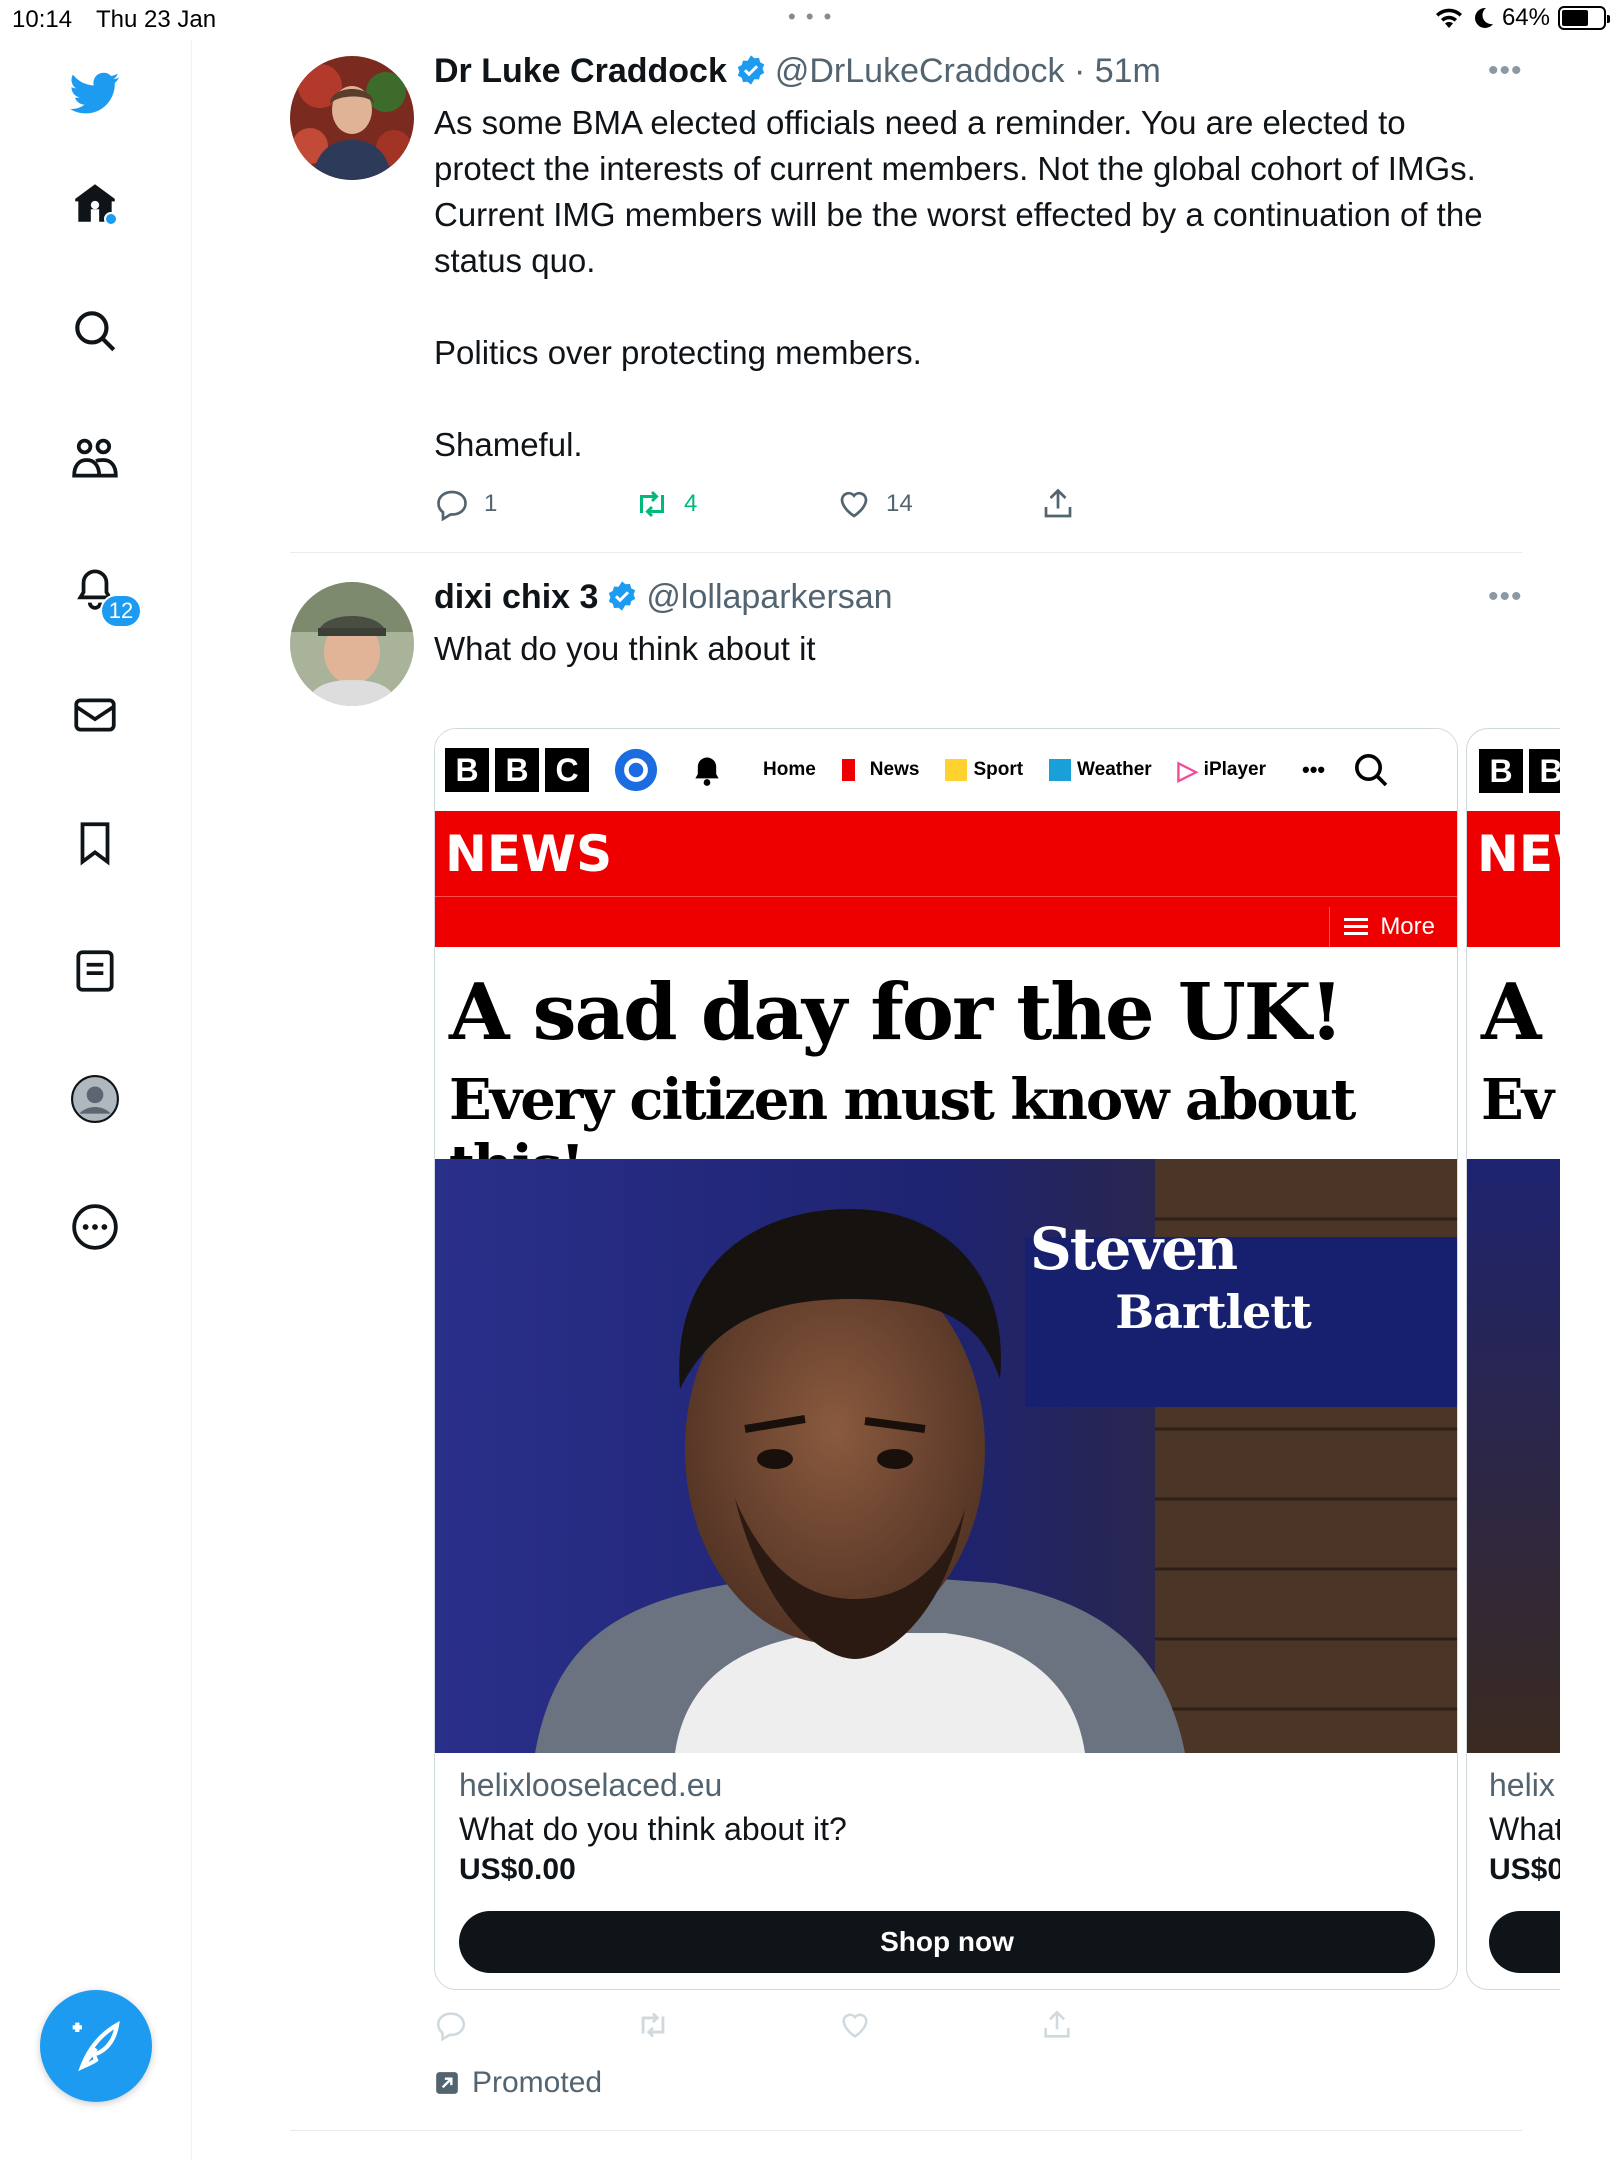 The width and height of the screenshot is (1620, 2160). Describe the element at coordinates (899, 503) in the screenshot. I see `like-count: 14` at that location.